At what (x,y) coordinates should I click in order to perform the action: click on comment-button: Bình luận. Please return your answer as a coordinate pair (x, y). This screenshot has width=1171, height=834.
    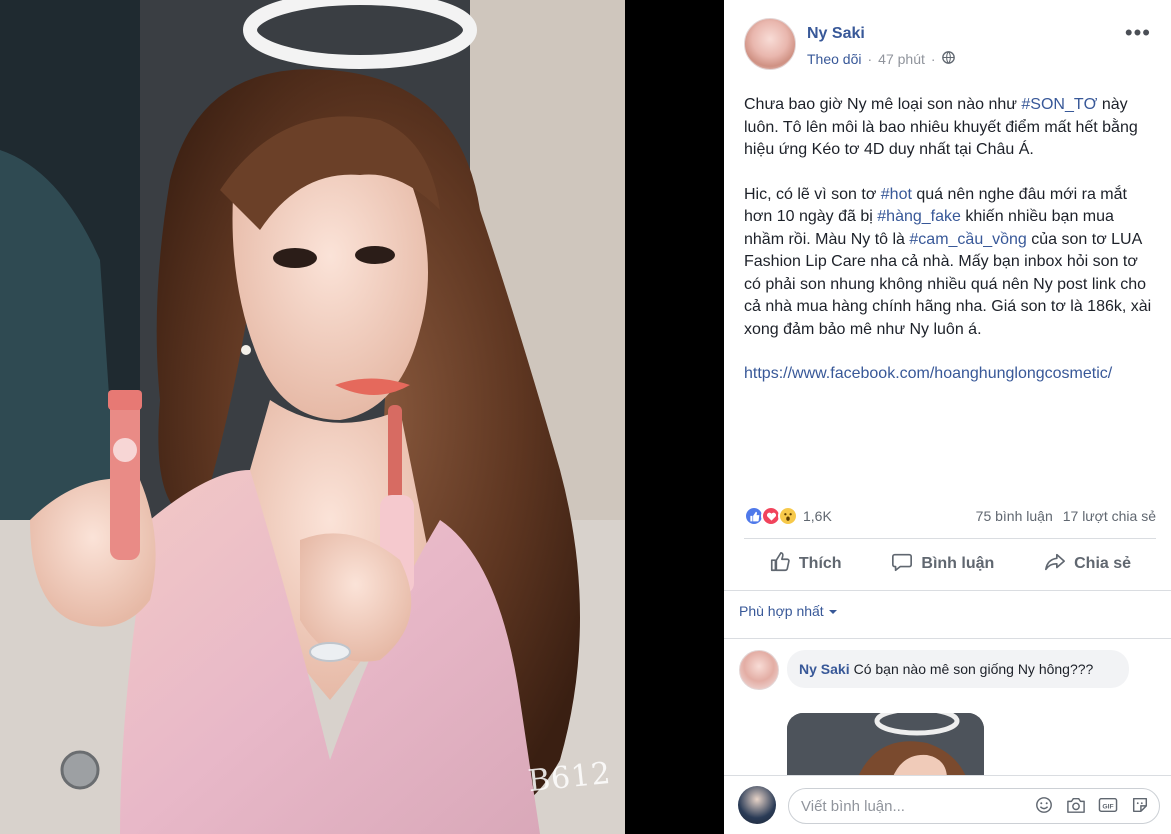
    Looking at the image, I should click on (942, 564).